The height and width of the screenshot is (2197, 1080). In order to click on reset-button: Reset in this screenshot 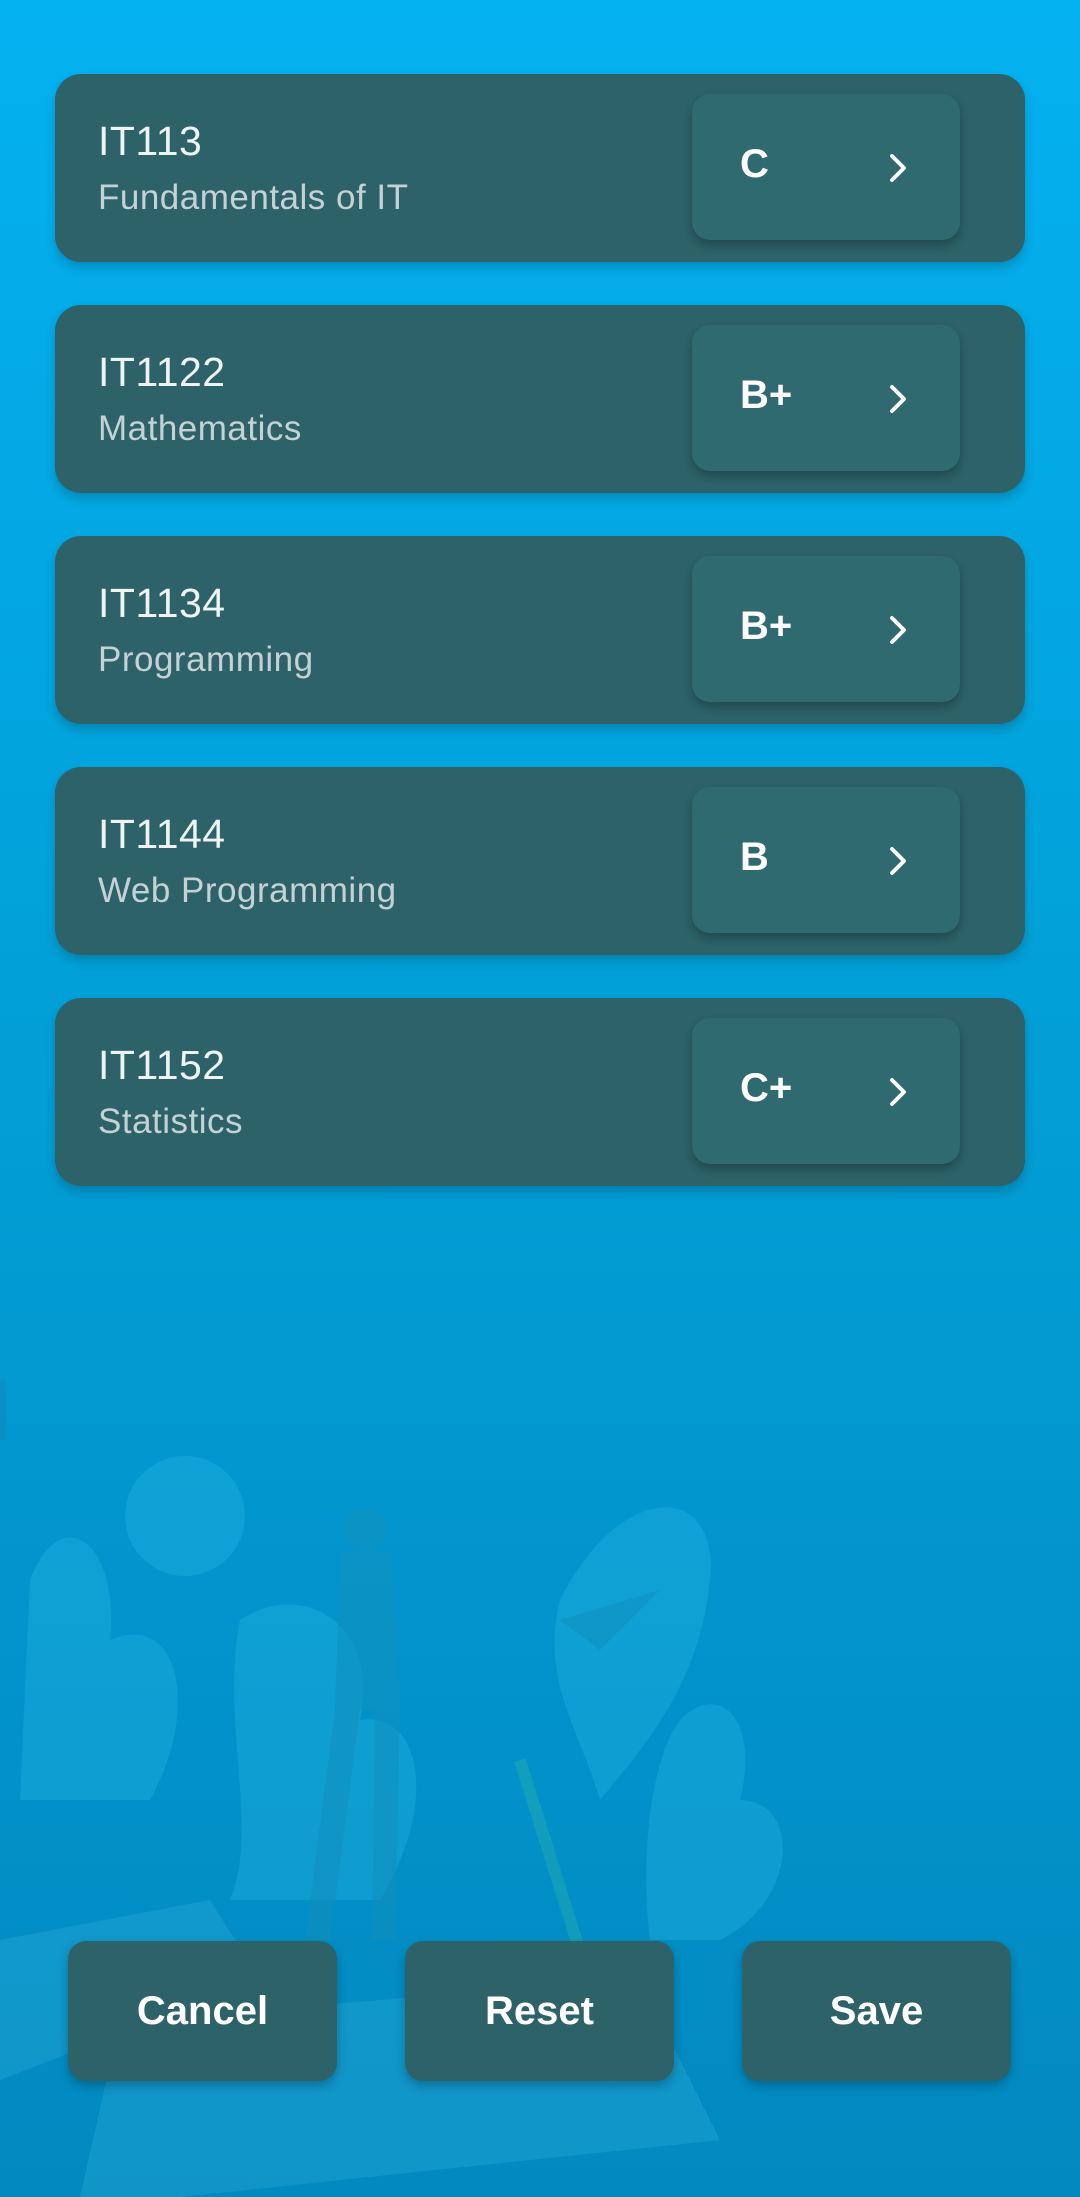, I will do `click(539, 2011)`.